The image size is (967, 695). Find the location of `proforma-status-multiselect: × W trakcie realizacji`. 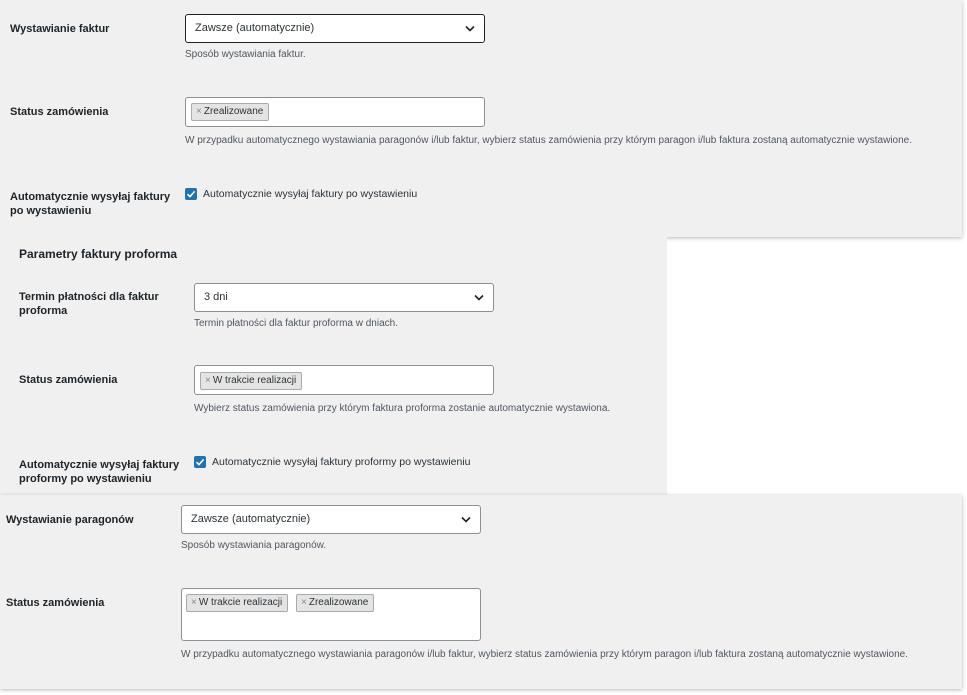

proforma-status-multiselect: × W trakcie realizacji is located at coordinates (344, 380).